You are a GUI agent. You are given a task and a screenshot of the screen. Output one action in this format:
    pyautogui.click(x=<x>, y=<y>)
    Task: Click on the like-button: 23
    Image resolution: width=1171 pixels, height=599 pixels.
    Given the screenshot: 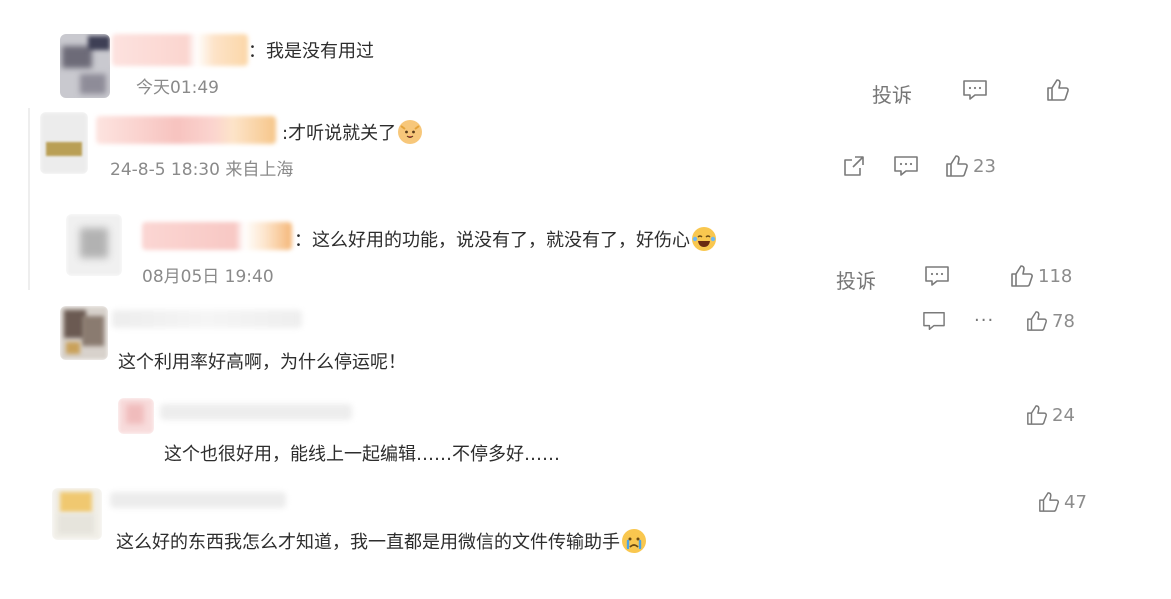 What is the action you would take?
    pyautogui.click(x=970, y=166)
    